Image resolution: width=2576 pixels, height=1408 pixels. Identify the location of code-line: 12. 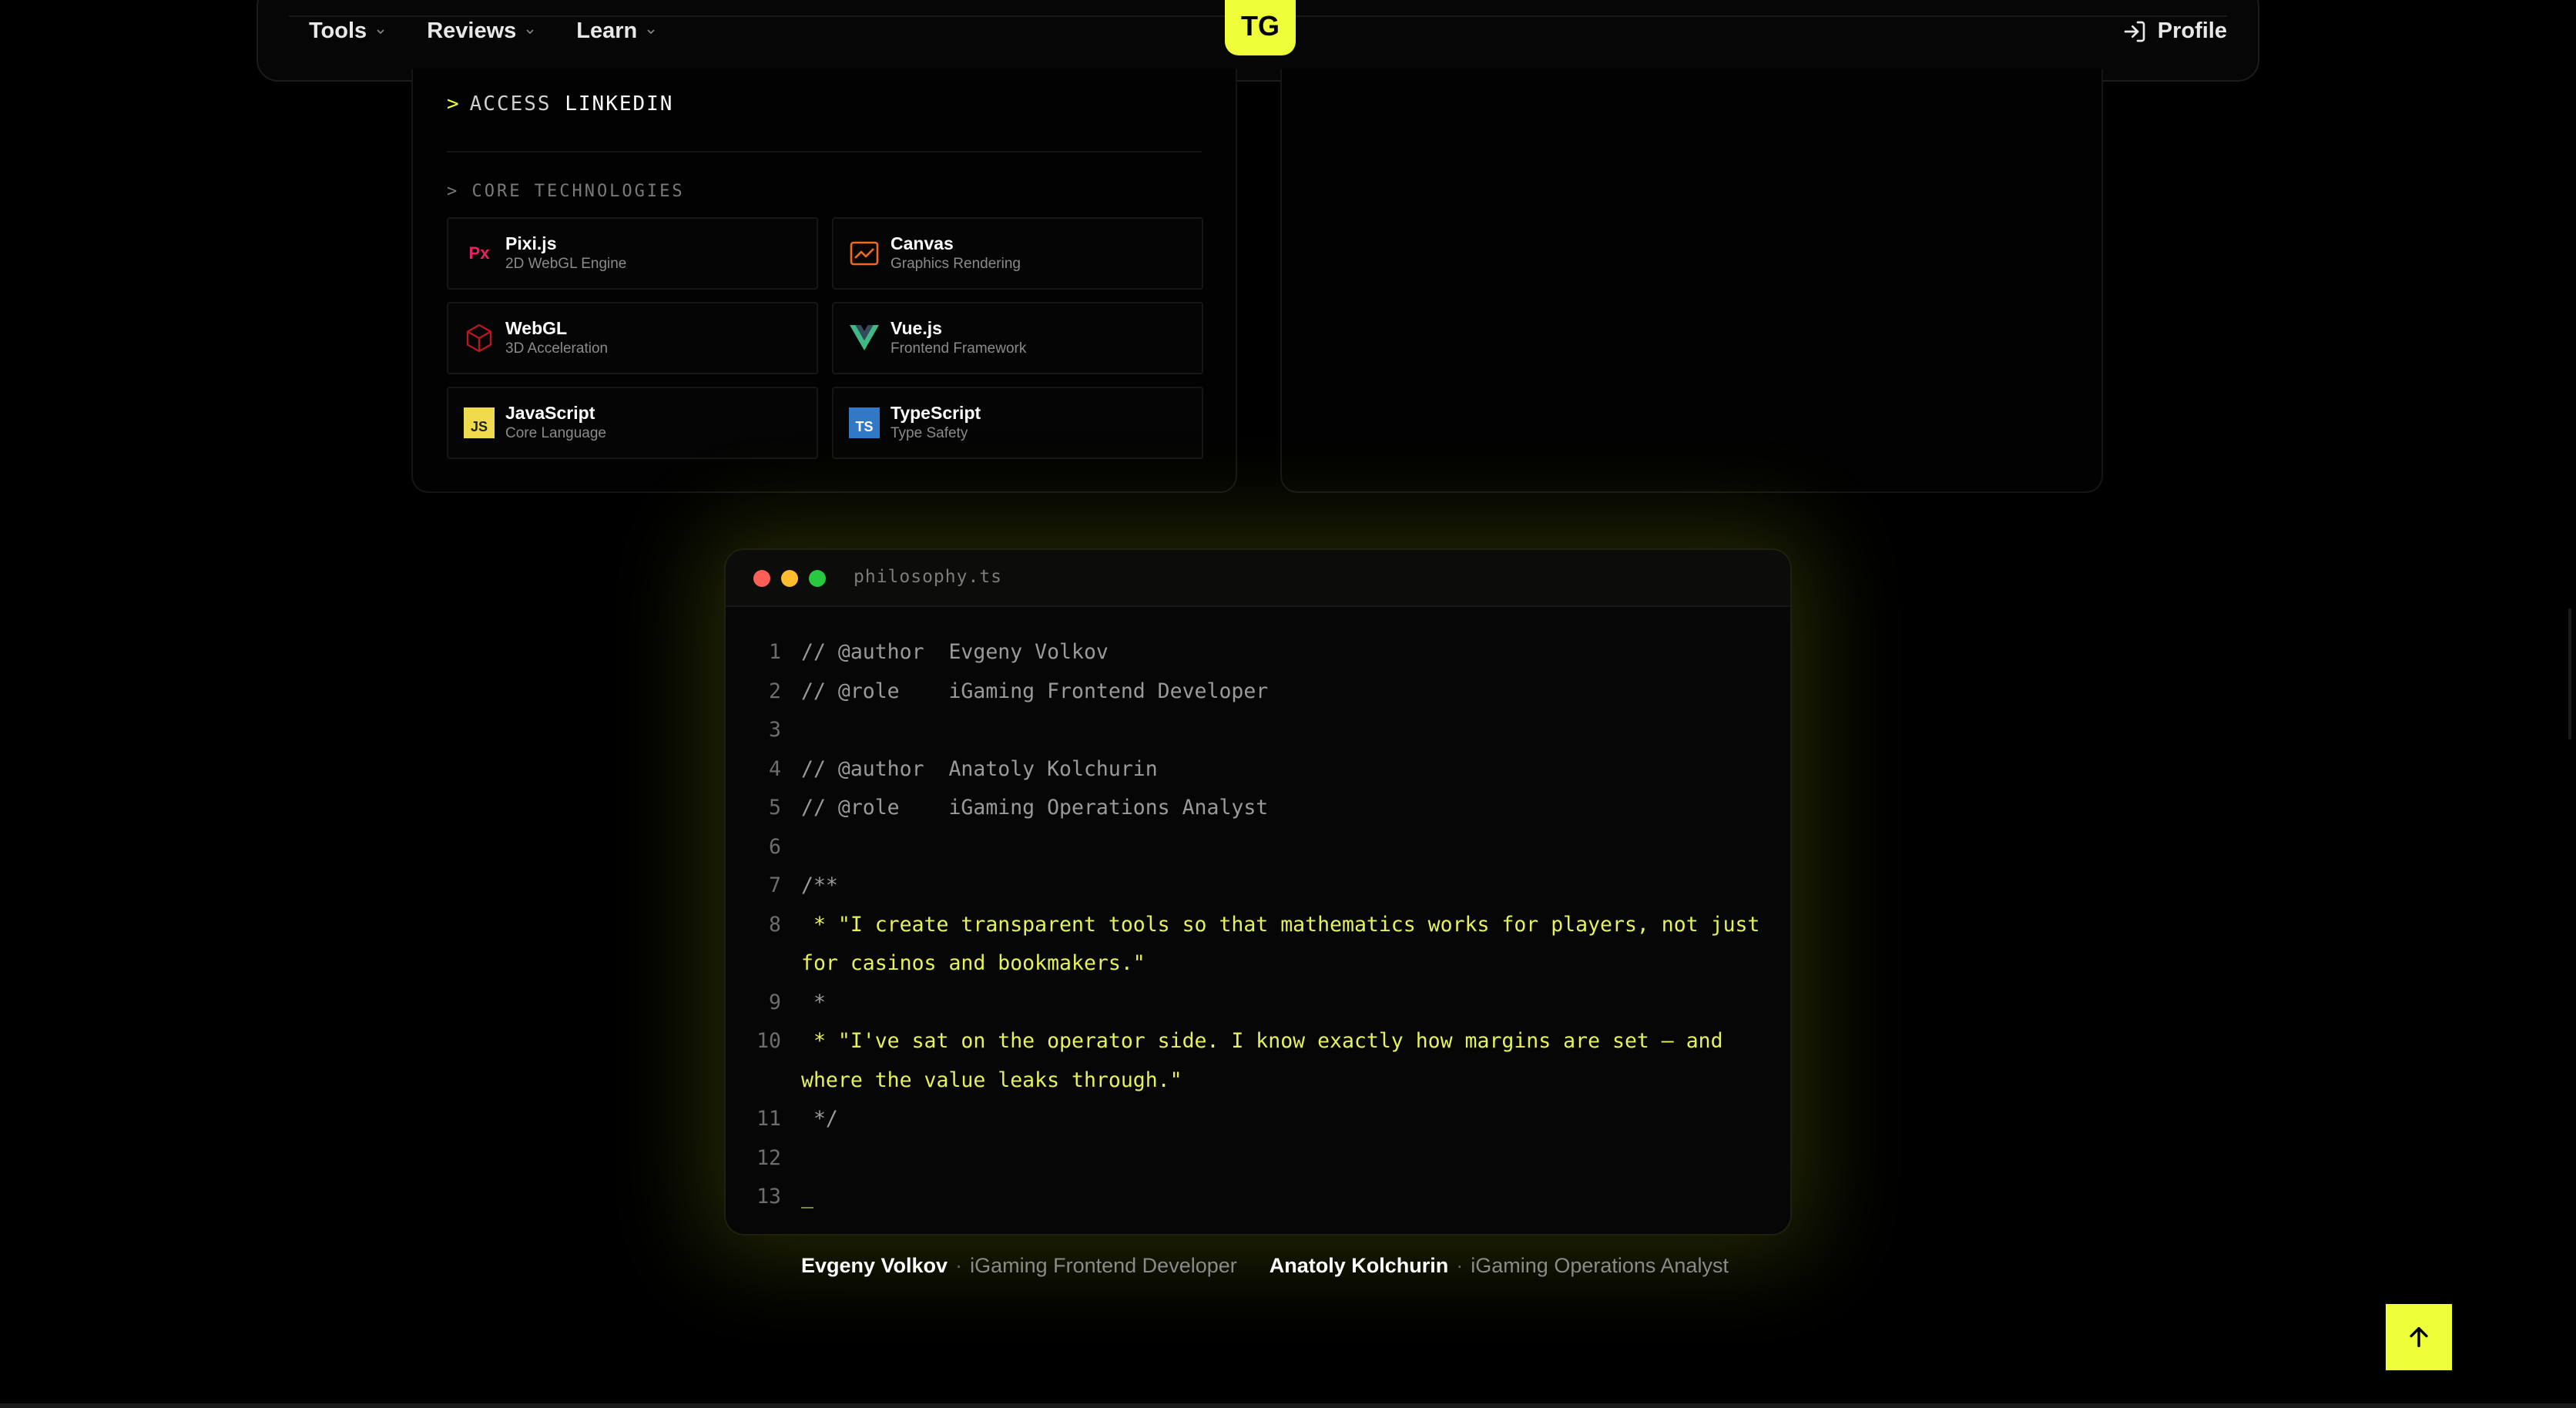
(1258, 1159).